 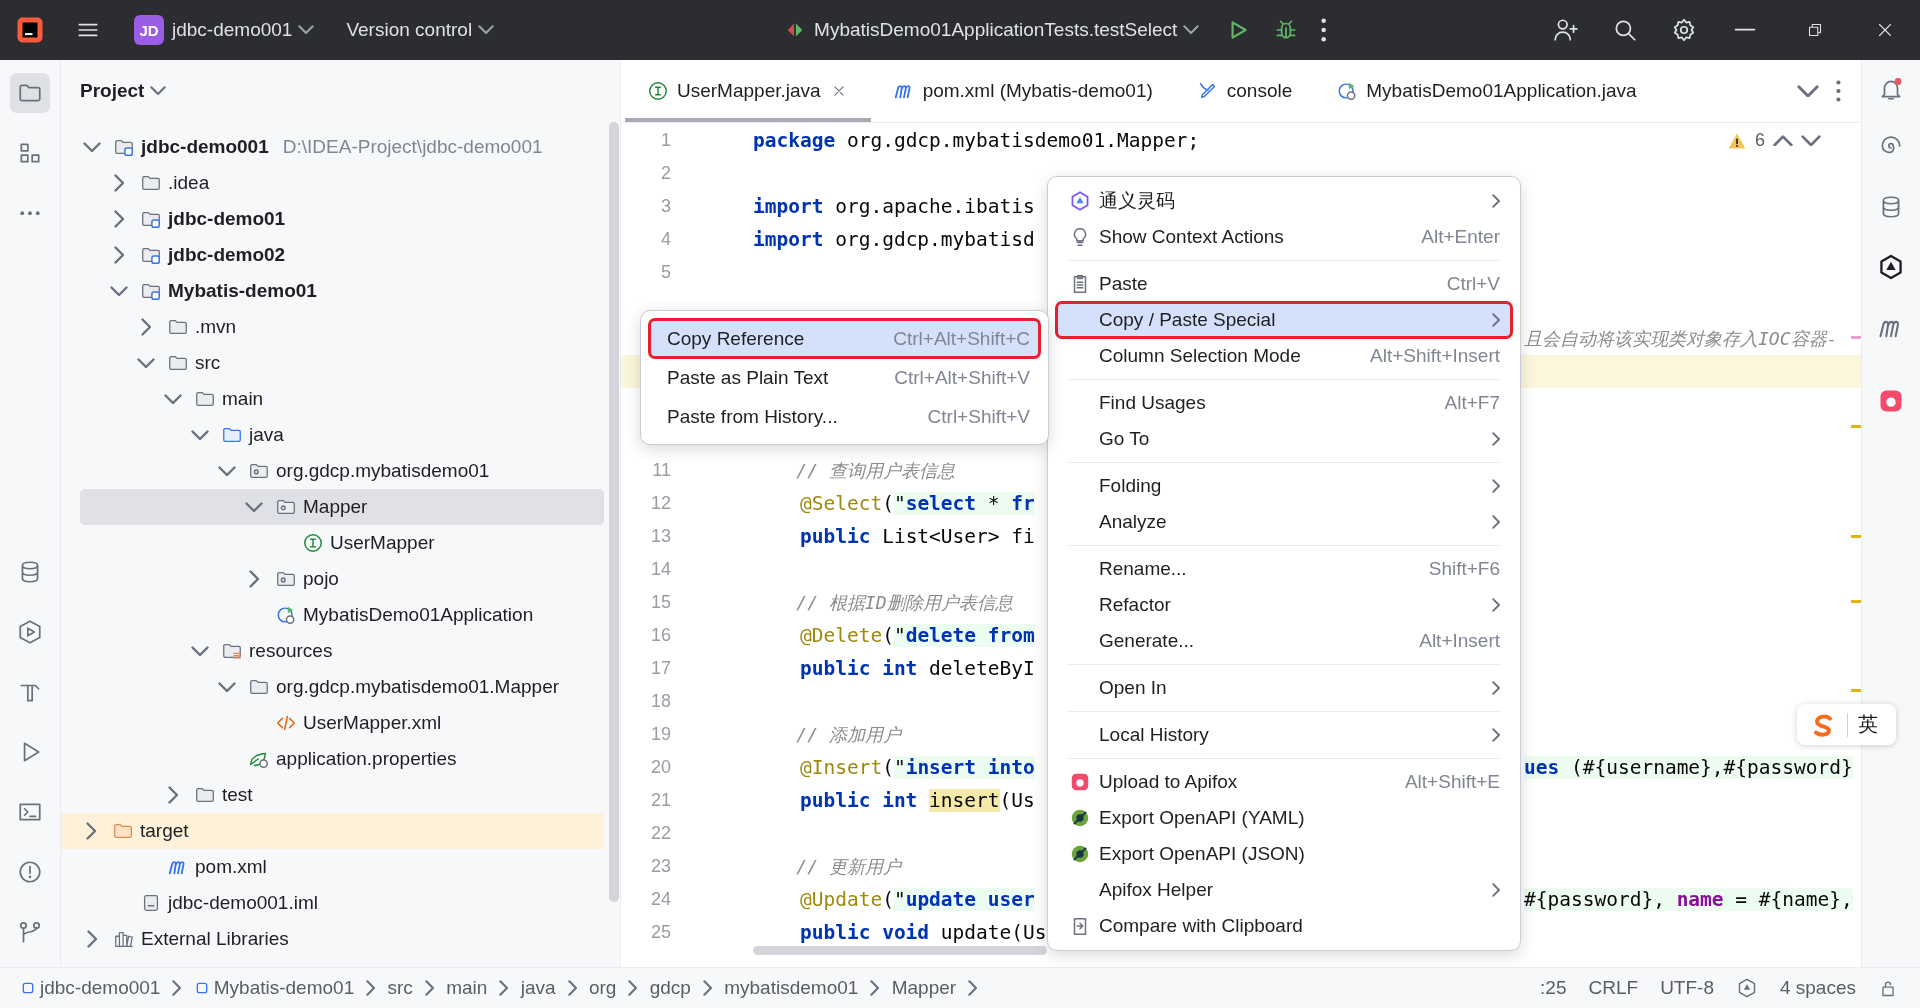 What do you see at coordinates (1284, 201) in the screenshot?
I see `menu-item: 通义灵码` at bounding box center [1284, 201].